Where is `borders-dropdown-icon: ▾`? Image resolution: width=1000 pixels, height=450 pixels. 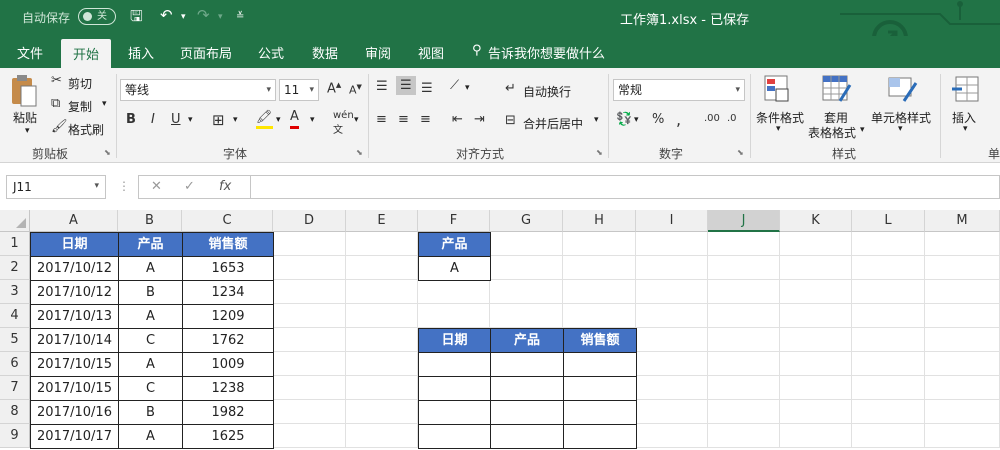
borders-dropdown-icon: ▾ is located at coordinates (235, 120).